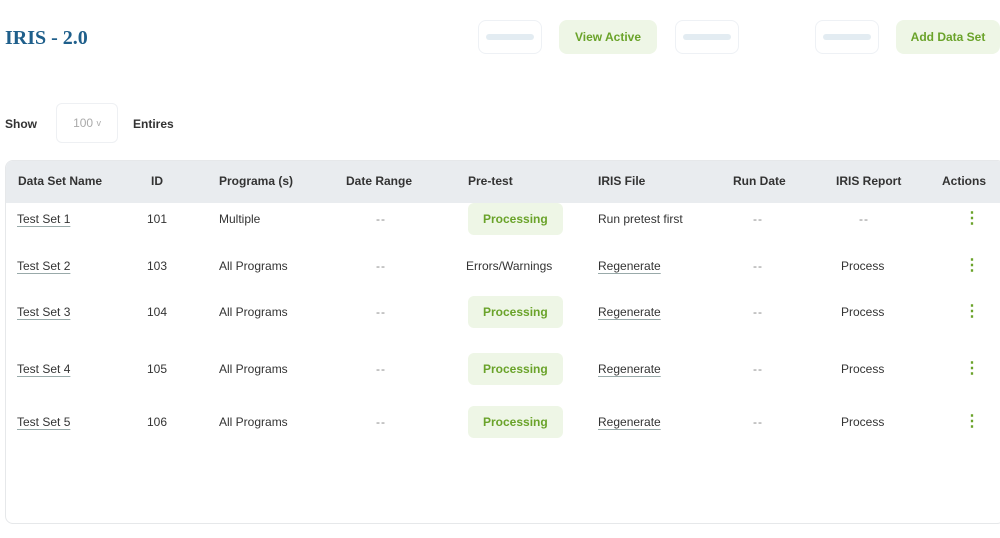  Describe the element at coordinates (759, 181) in the screenshot. I see `column-header: Run Date` at that location.